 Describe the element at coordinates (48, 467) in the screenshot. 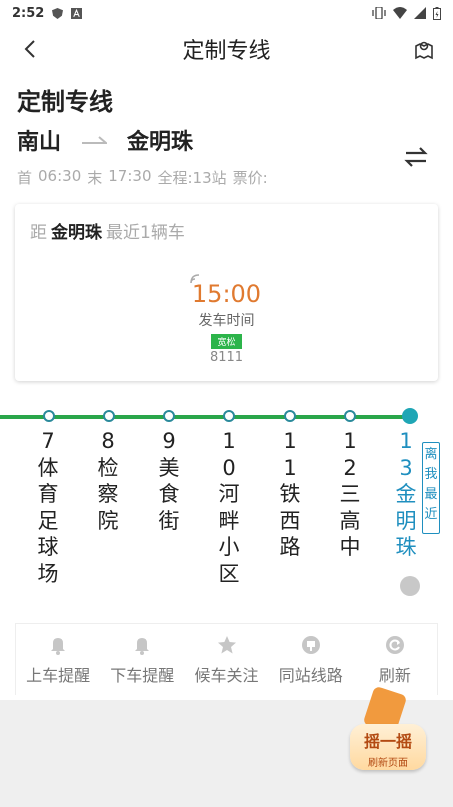

I see `stop-name-char: 体` at that location.